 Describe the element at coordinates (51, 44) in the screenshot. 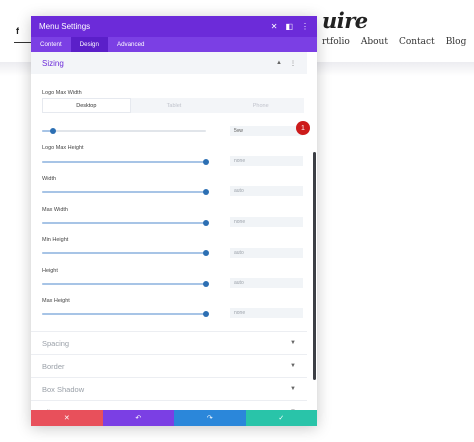

I see `tab-content: Content` at that location.